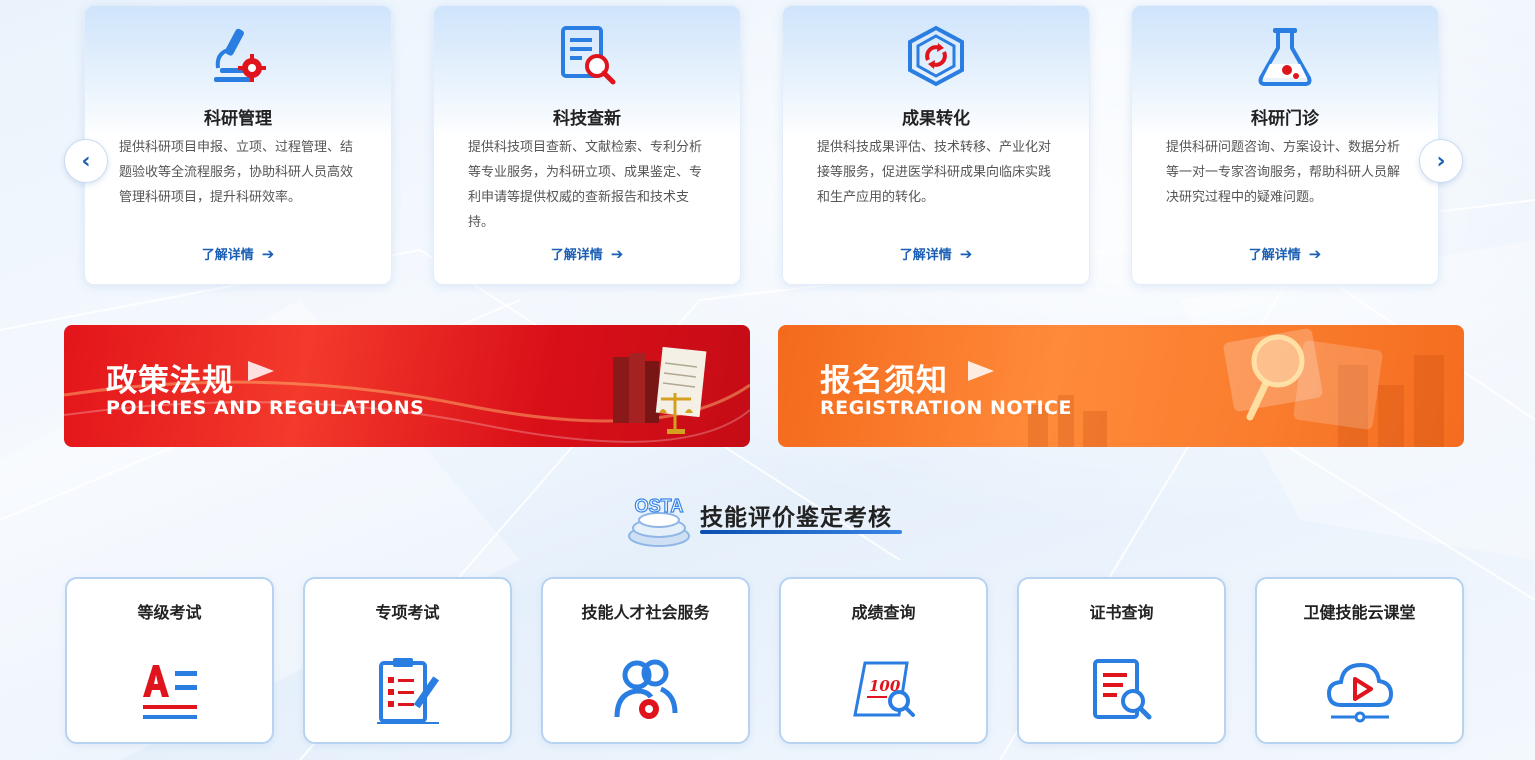  What do you see at coordinates (169, 692) in the screenshot?
I see `grade-exam-icon` at bounding box center [169, 692].